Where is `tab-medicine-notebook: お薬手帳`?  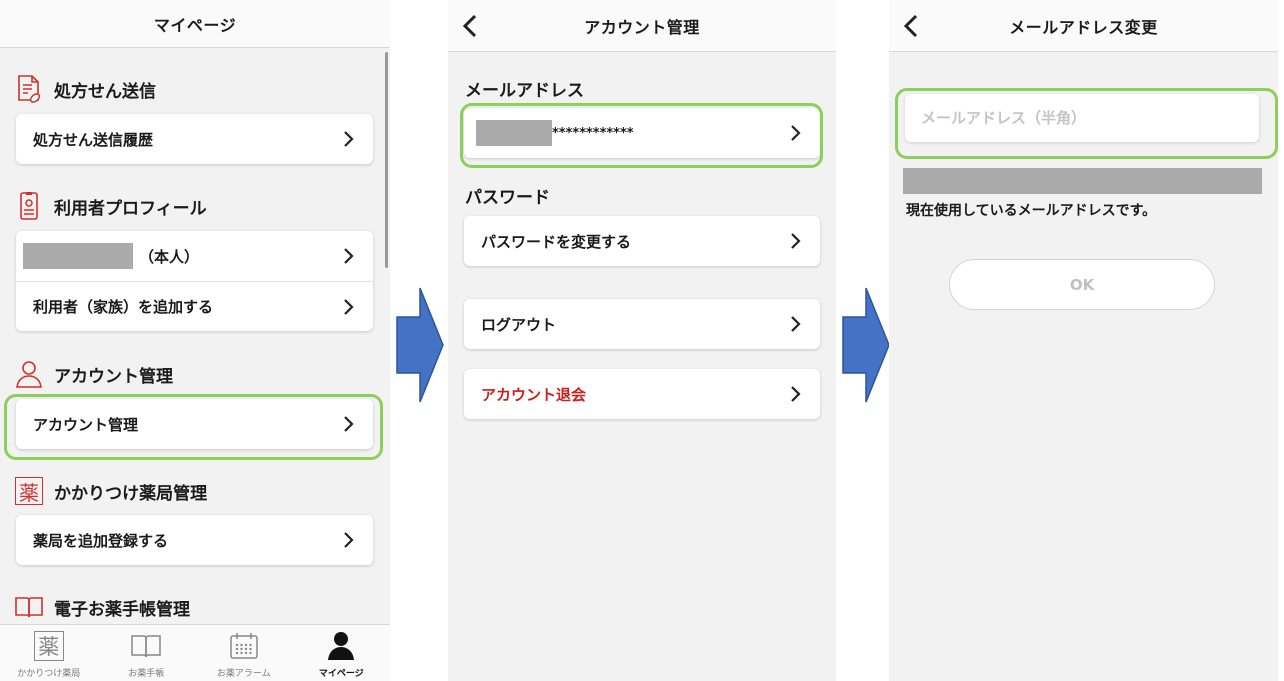 tab-medicine-notebook: お薬手帳 is located at coordinates (147, 653).